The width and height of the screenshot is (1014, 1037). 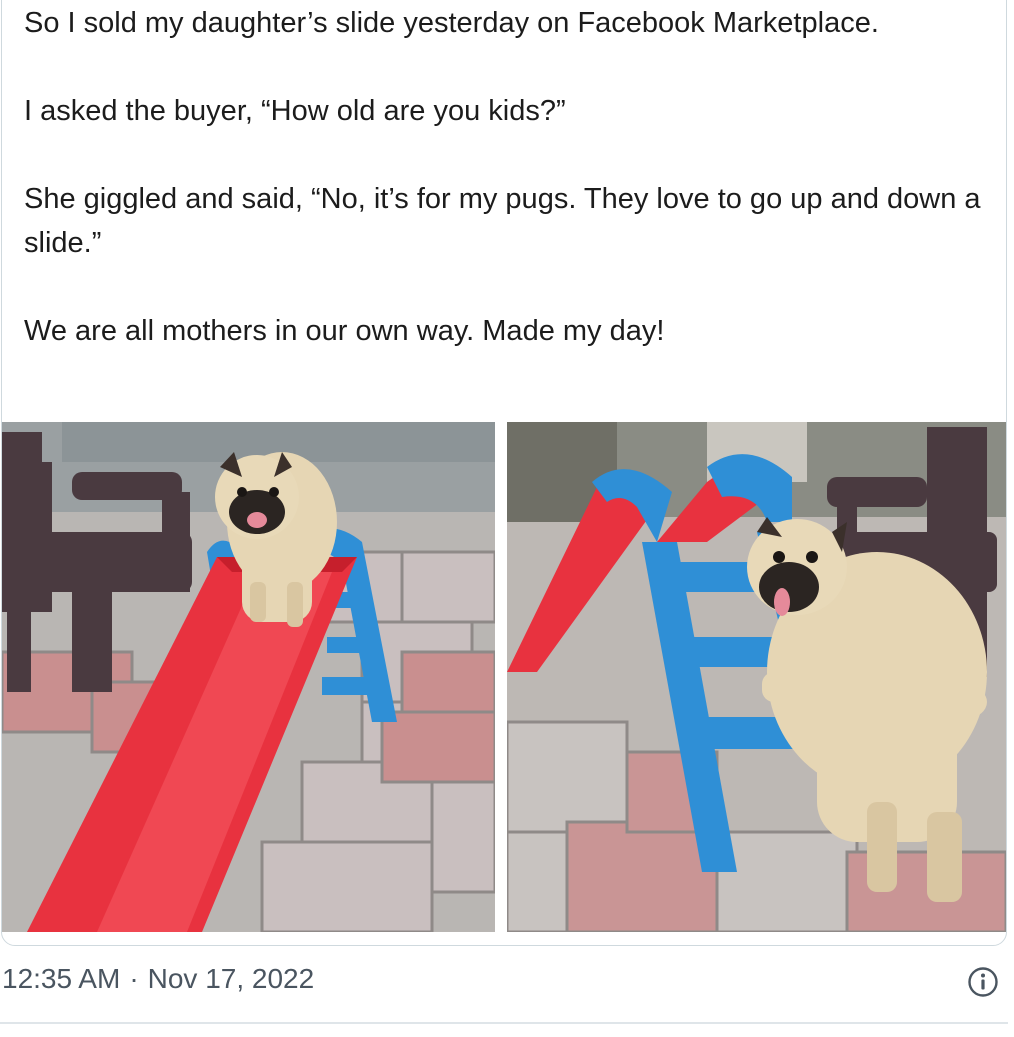 I want to click on footer-divider, so click(x=504, y=1023).